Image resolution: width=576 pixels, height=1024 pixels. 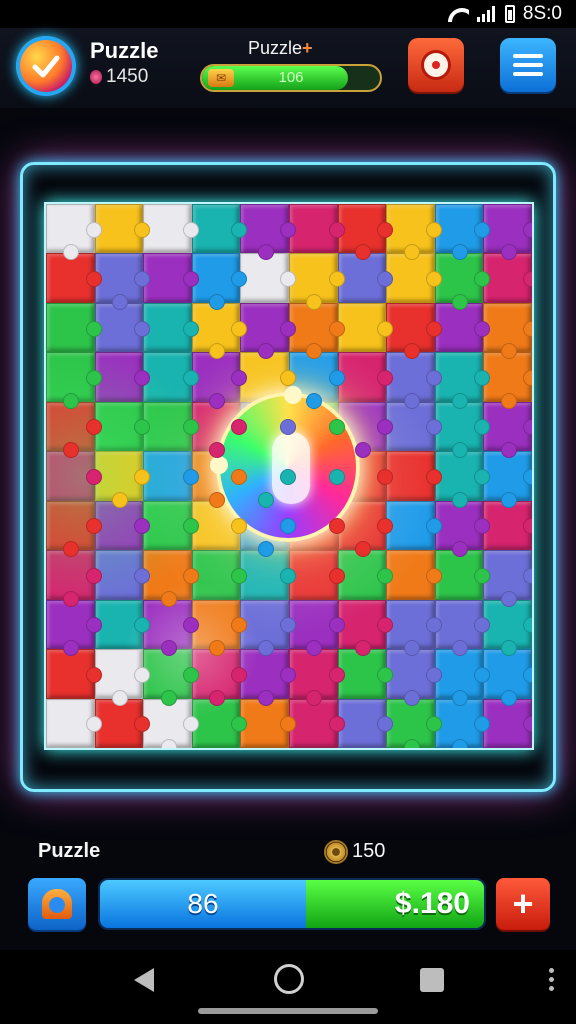 What do you see at coordinates (395, 904) in the screenshot?
I see `price-value: $.180` at bounding box center [395, 904].